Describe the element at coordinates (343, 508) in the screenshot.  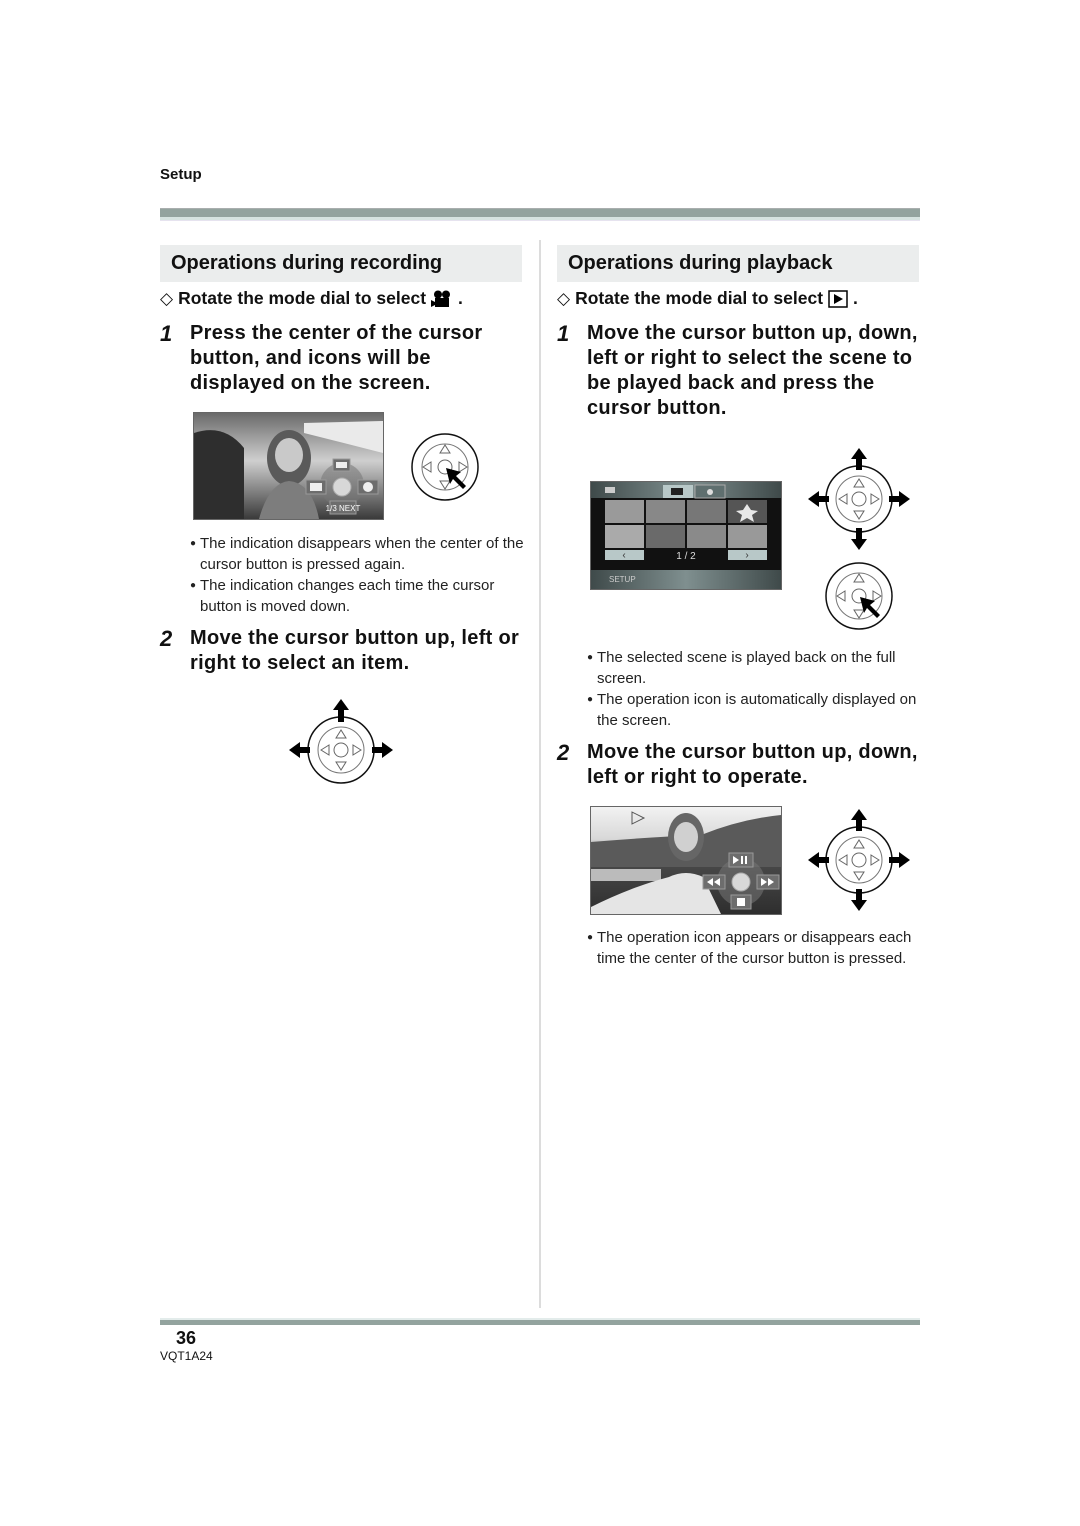
I see `menu-page-label: 1/3 NEXT` at that location.